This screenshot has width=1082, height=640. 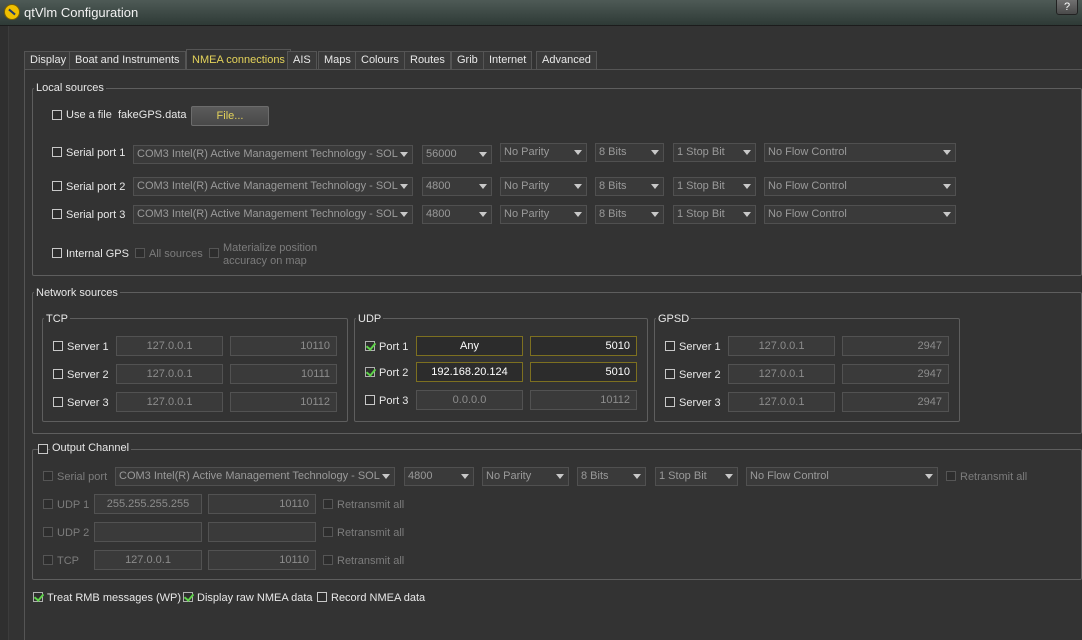 I want to click on udp-port-2-label: Port 2, so click(x=394, y=373).